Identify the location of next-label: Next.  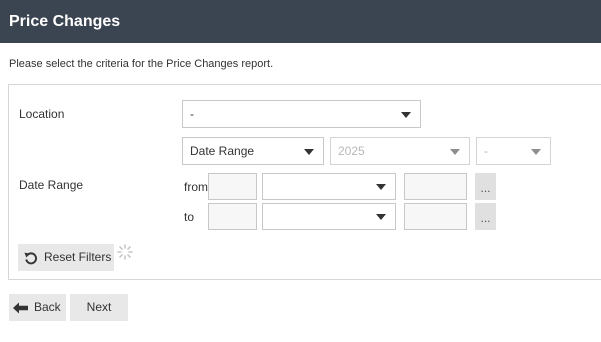
(99, 307).